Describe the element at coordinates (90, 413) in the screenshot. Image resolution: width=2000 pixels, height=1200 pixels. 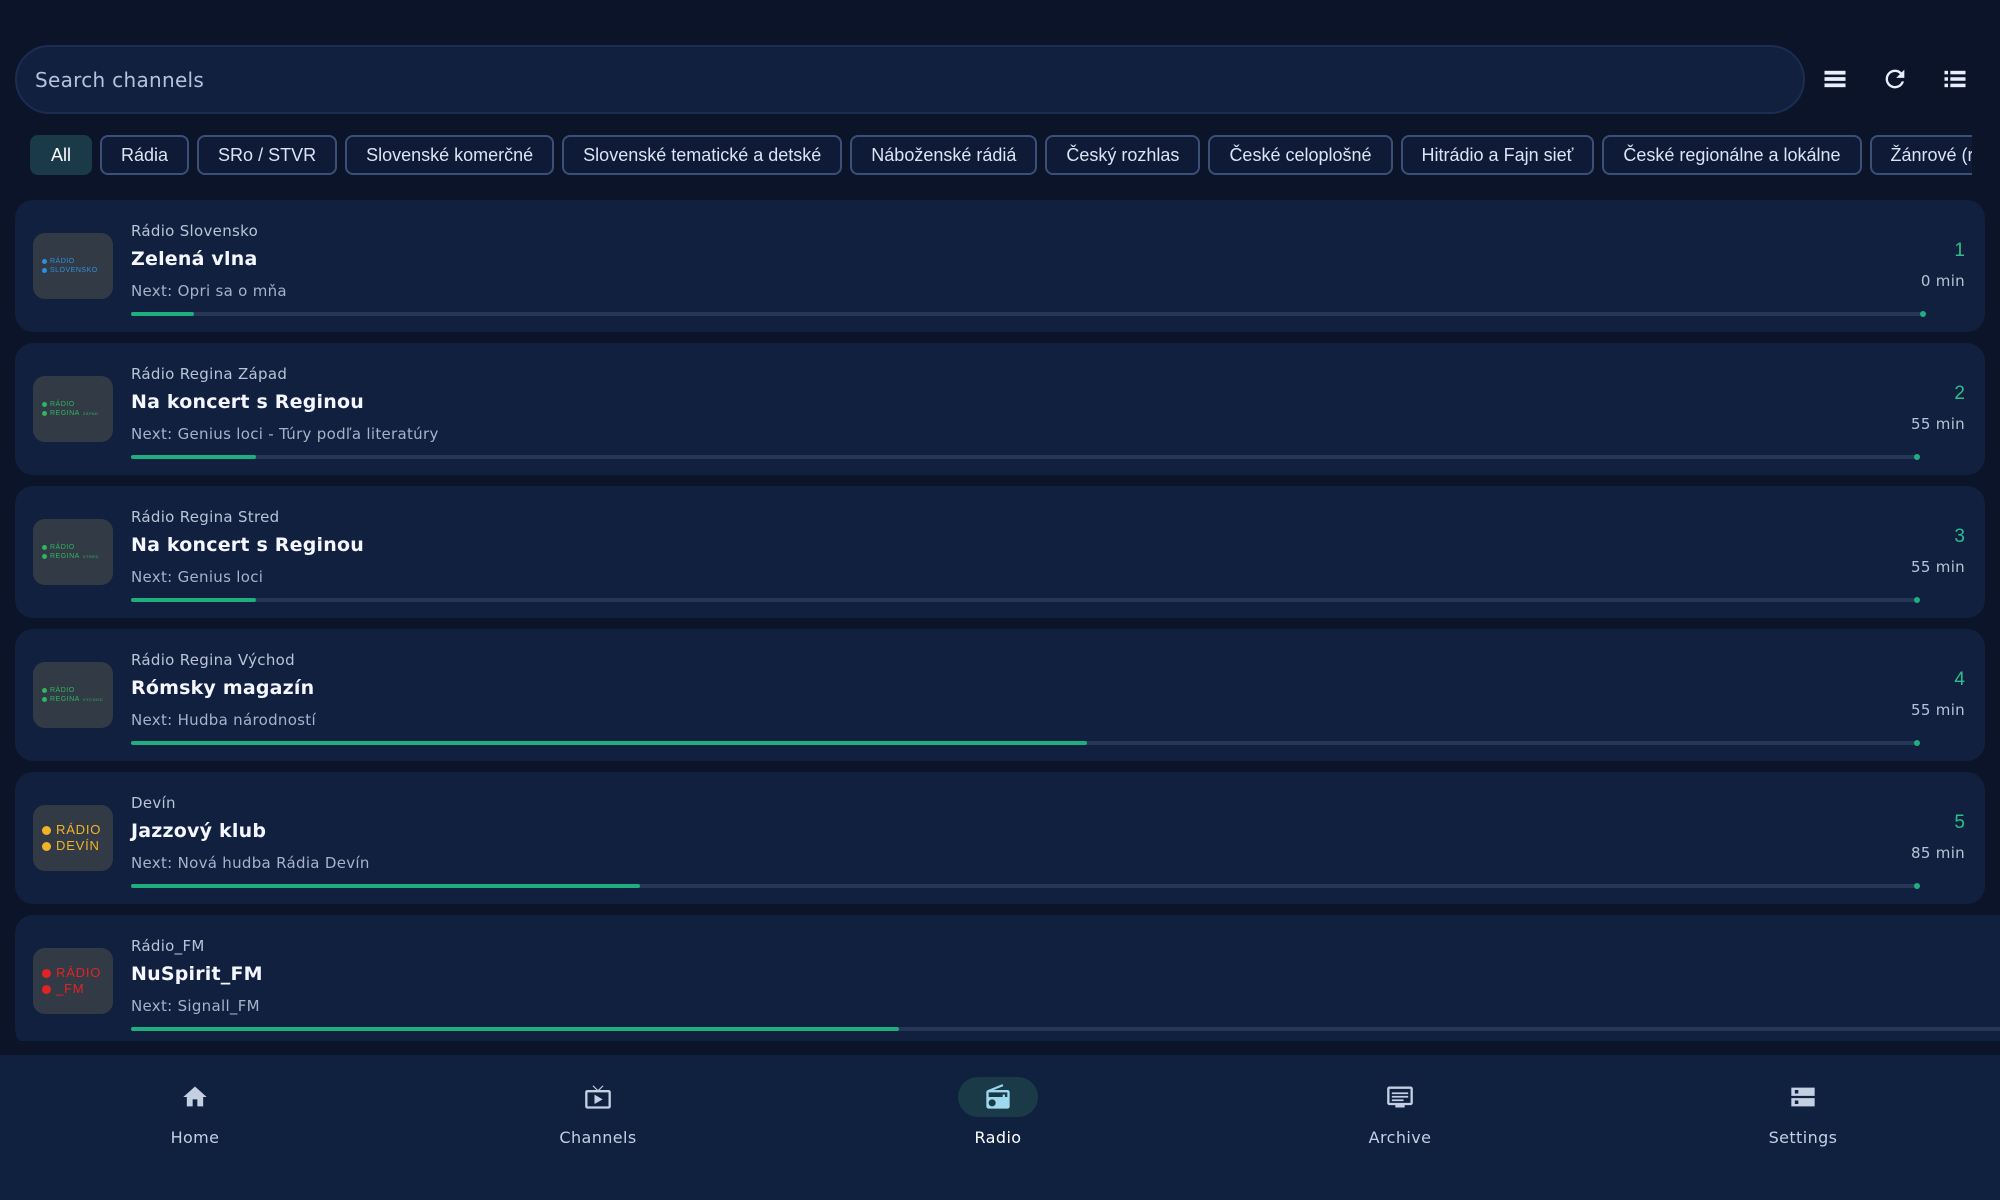
I see `logo-suffix: ZÁPAD` at that location.